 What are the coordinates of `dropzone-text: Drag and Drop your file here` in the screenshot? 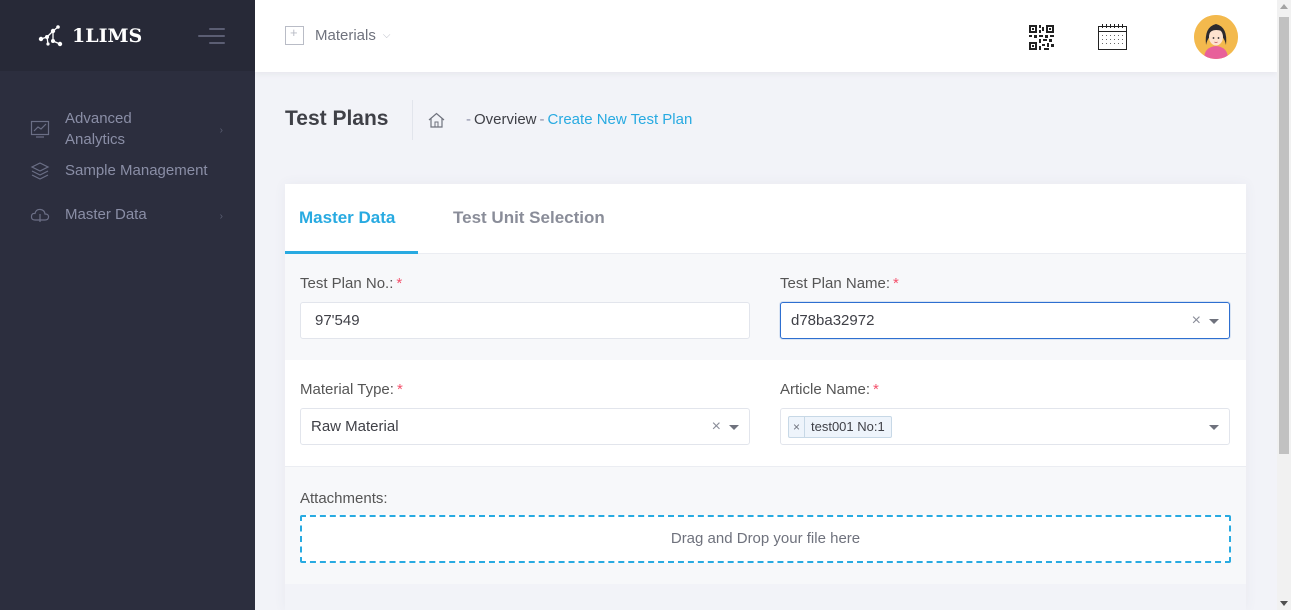 It's located at (765, 538).